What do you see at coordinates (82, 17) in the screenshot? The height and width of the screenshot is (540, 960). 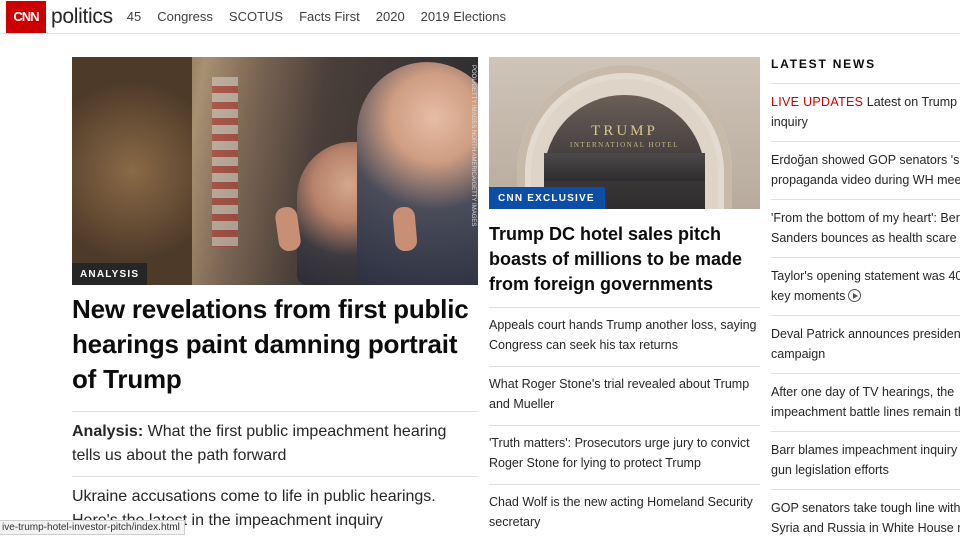 I see `section-title: politics` at bounding box center [82, 17].